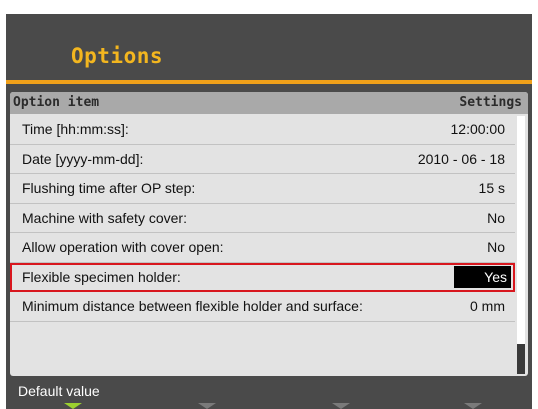  What do you see at coordinates (262, 277) in the screenshot?
I see `option-row-flexible-holder: Flexible specimen holder: Yes` at bounding box center [262, 277].